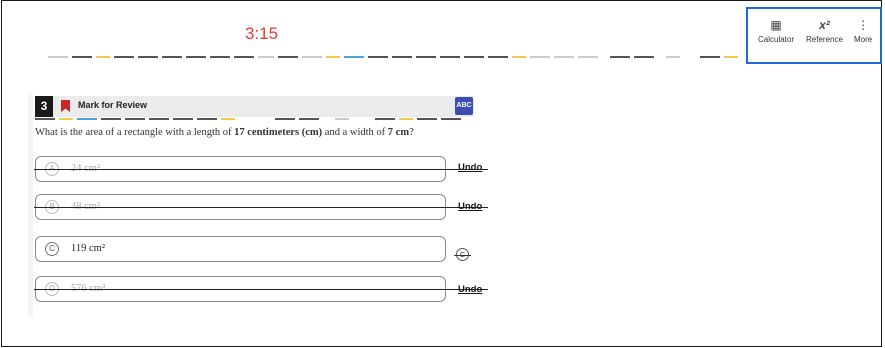 This screenshot has height=348, width=885. What do you see at coordinates (44, 106) in the screenshot?
I see `question-number: 3` at bounding box center [44, 106].